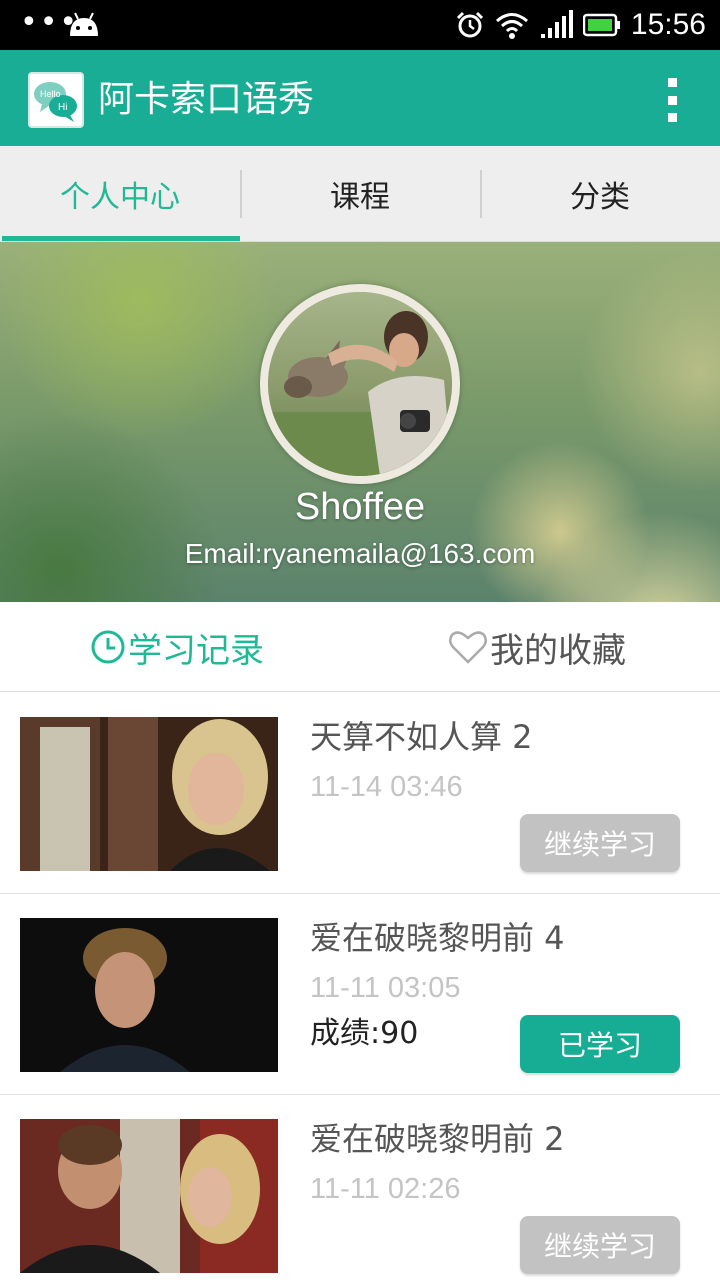 This screenshot has width=720, height=1280. Describe the element at coordinates (364, 1033) in the screenshot. I see `record-score: 成绩:90` at that location.